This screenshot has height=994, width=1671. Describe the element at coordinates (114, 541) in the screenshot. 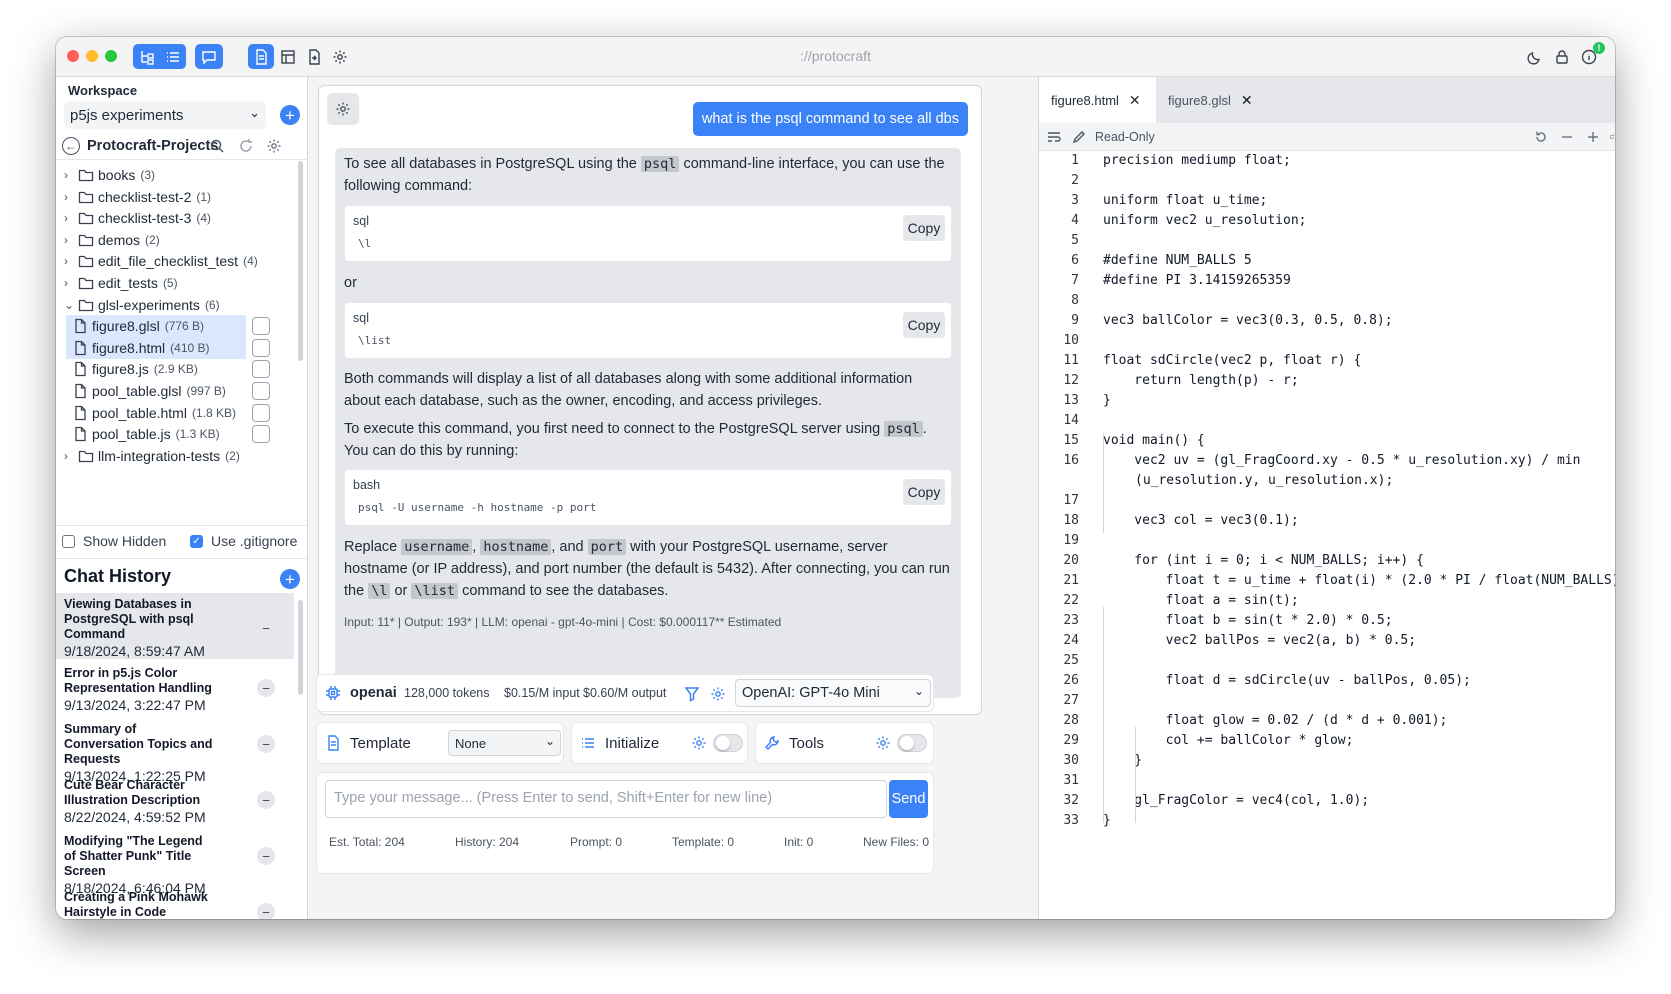

I see `show-hidden-option: Show Hidden` at that location.